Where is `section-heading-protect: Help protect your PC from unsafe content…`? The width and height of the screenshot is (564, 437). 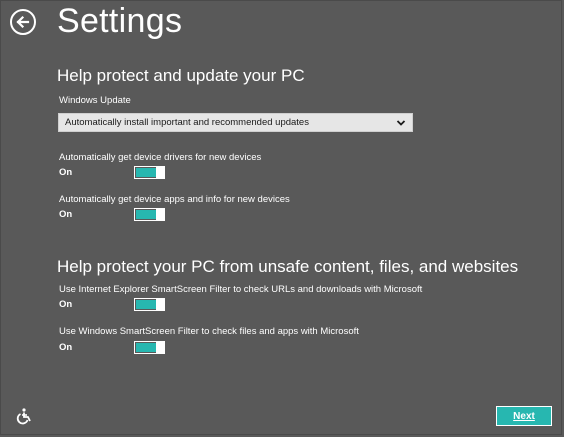 section-heading-protect: Help protect your PC from unsafe content… is located at coordinates (288, 266).